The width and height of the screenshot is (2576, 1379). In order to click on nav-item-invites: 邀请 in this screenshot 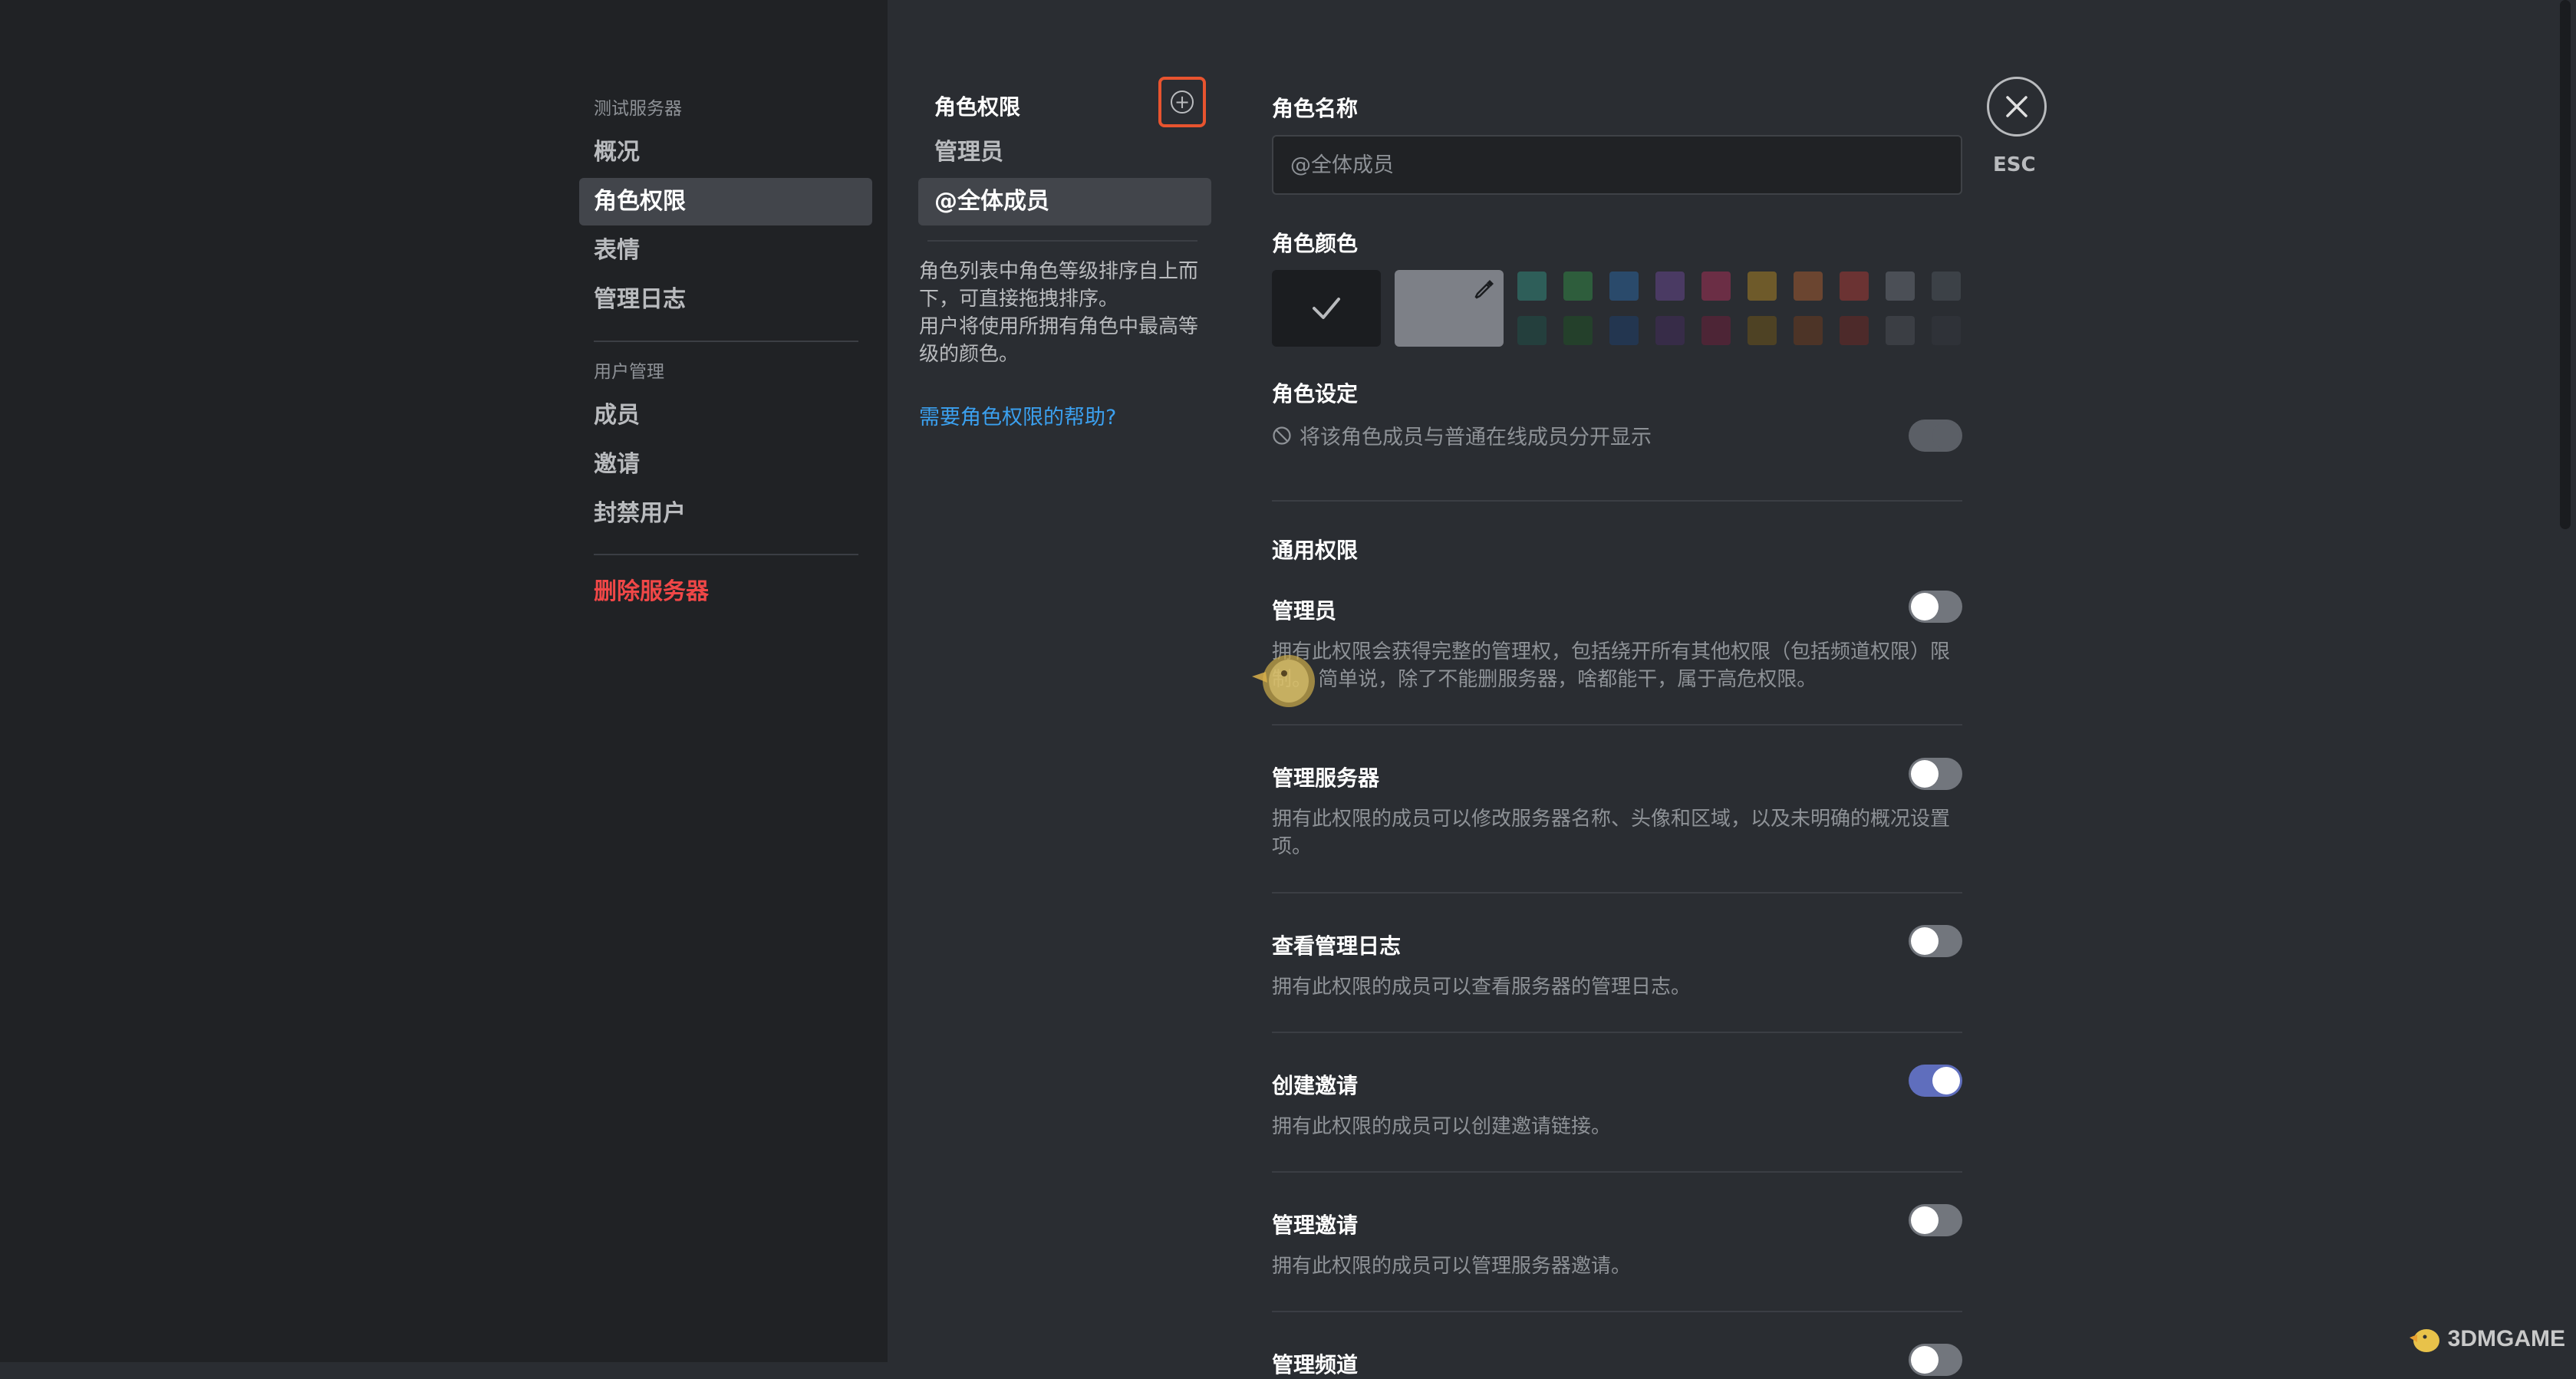, I will do `click(725, 465)`.